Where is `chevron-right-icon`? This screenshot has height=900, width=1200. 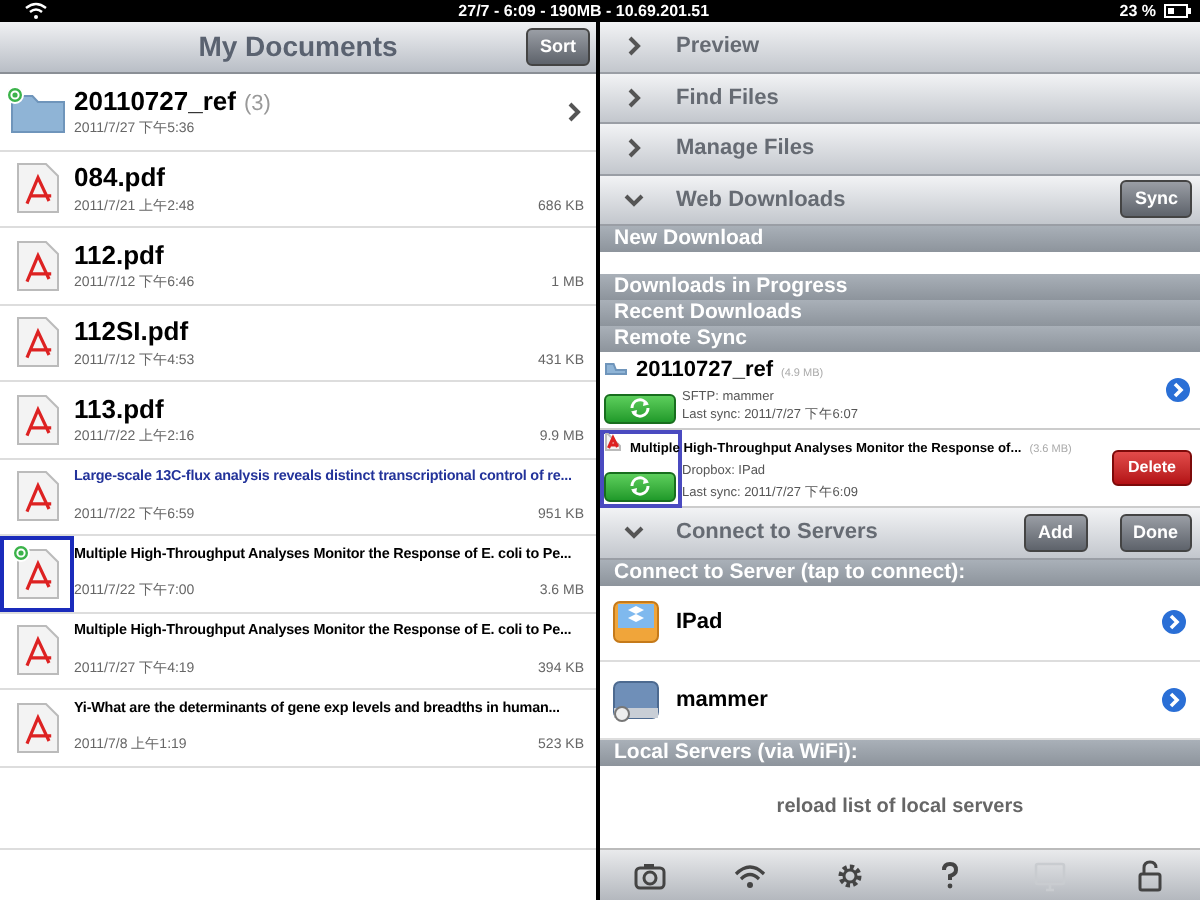 chevron-right-icon is located at coordinates (574, 111).